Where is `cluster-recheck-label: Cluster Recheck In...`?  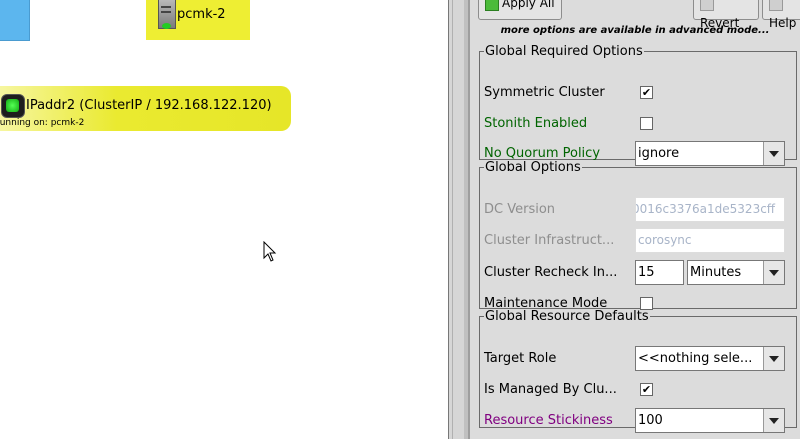
cluster-recheck-label: Cluster Recheck In... is located at coordinates (551, 272).